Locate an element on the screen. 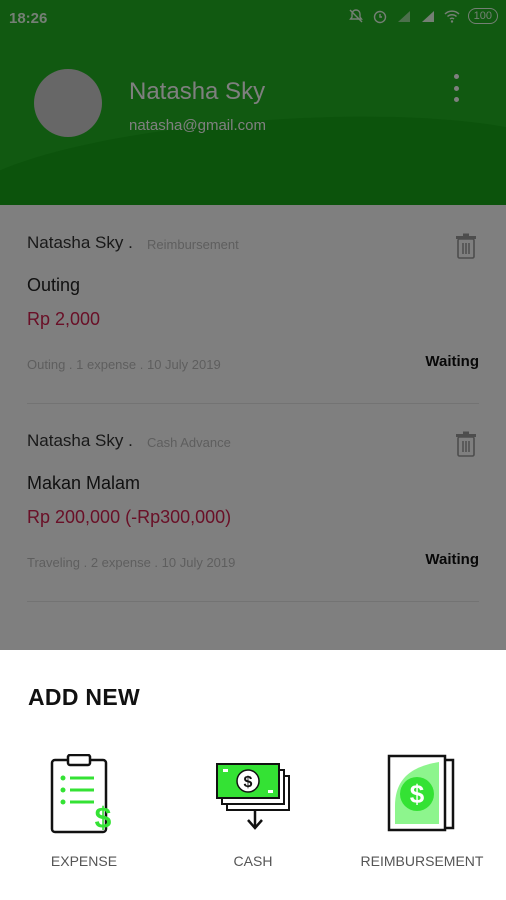 This screenshot has width=506, height=900. add-reimbursement-button: $ REIMBURSEMENT is located at coordinates (422, 811).